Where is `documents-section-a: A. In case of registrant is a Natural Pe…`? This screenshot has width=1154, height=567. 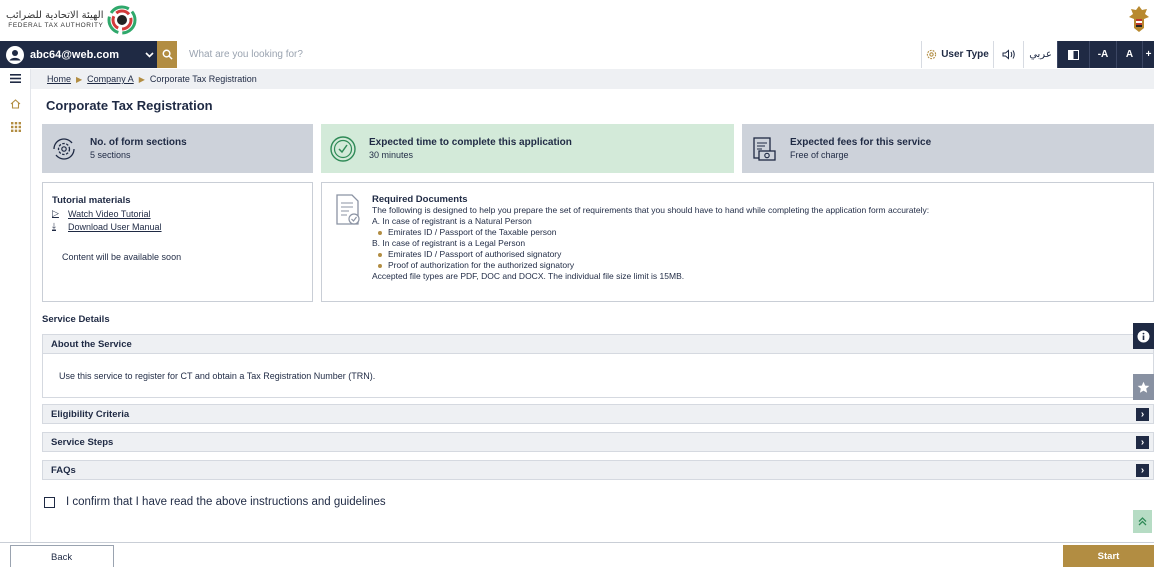
documents-section-a: A. In case of registrant is a Natural Pe… is located at coordinates (452, 221).